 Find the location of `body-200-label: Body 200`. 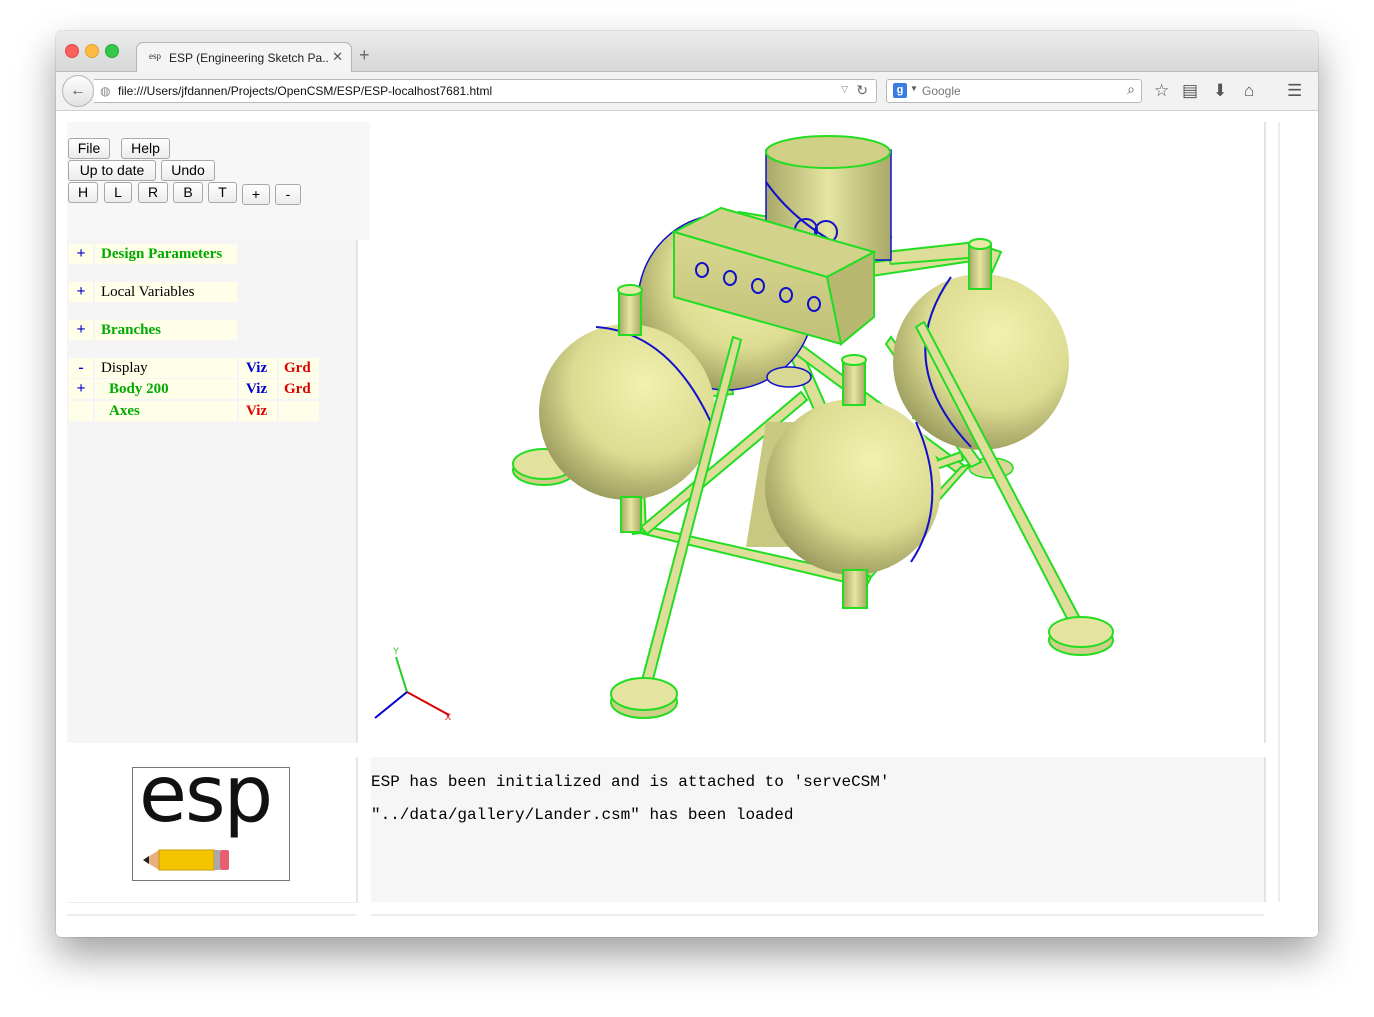

body-200-label: Body 200 is located at coordinates (139, 389).